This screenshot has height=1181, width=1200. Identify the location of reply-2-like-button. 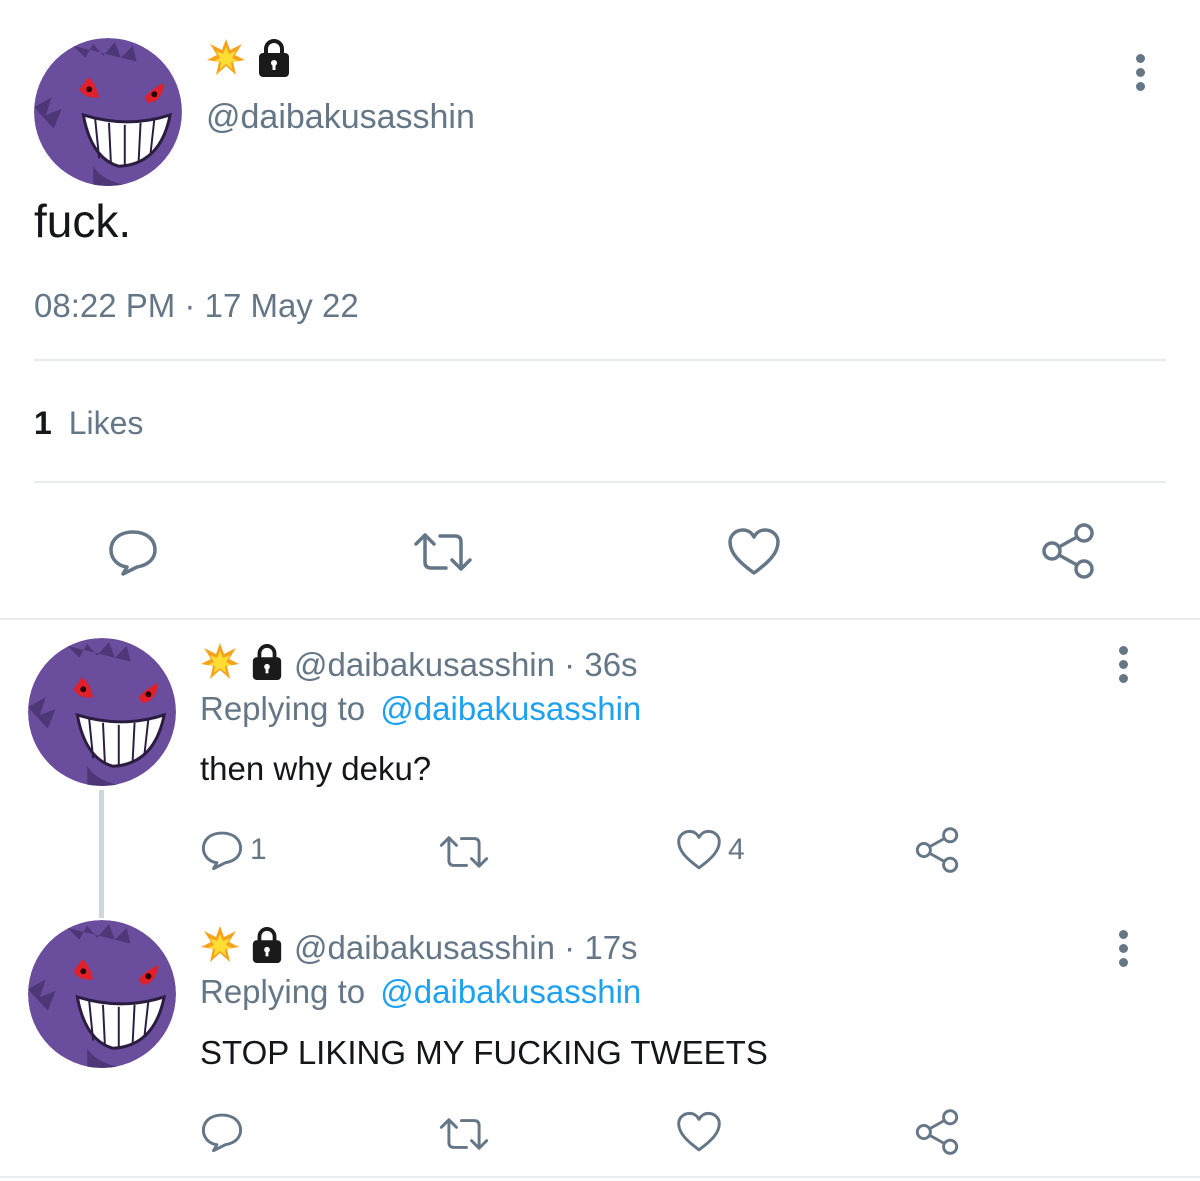
(699, 1132).